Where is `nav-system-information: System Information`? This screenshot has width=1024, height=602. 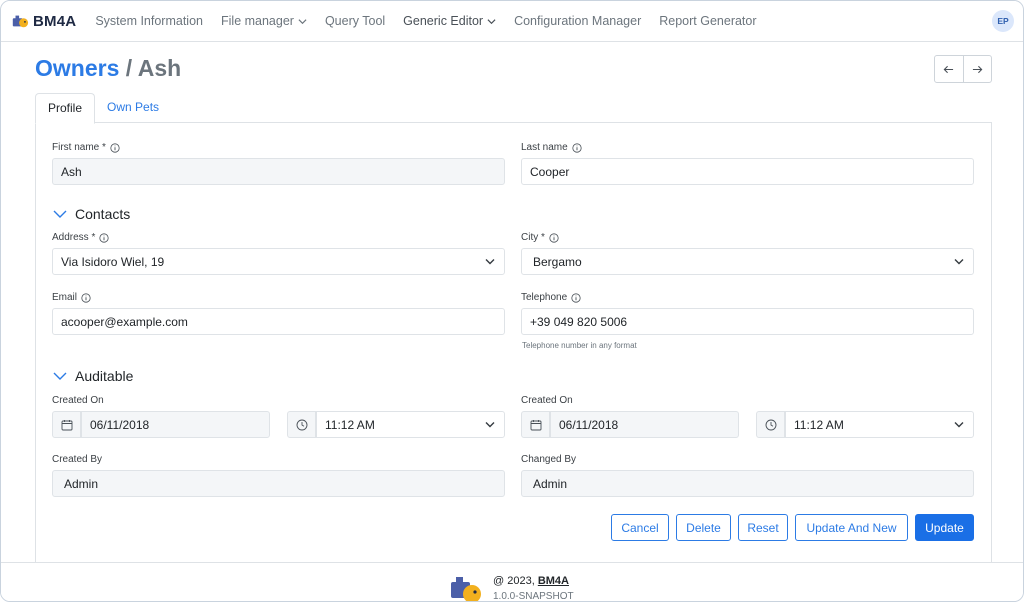
nav-system-information: System Information is located at coordinates (149, 21).